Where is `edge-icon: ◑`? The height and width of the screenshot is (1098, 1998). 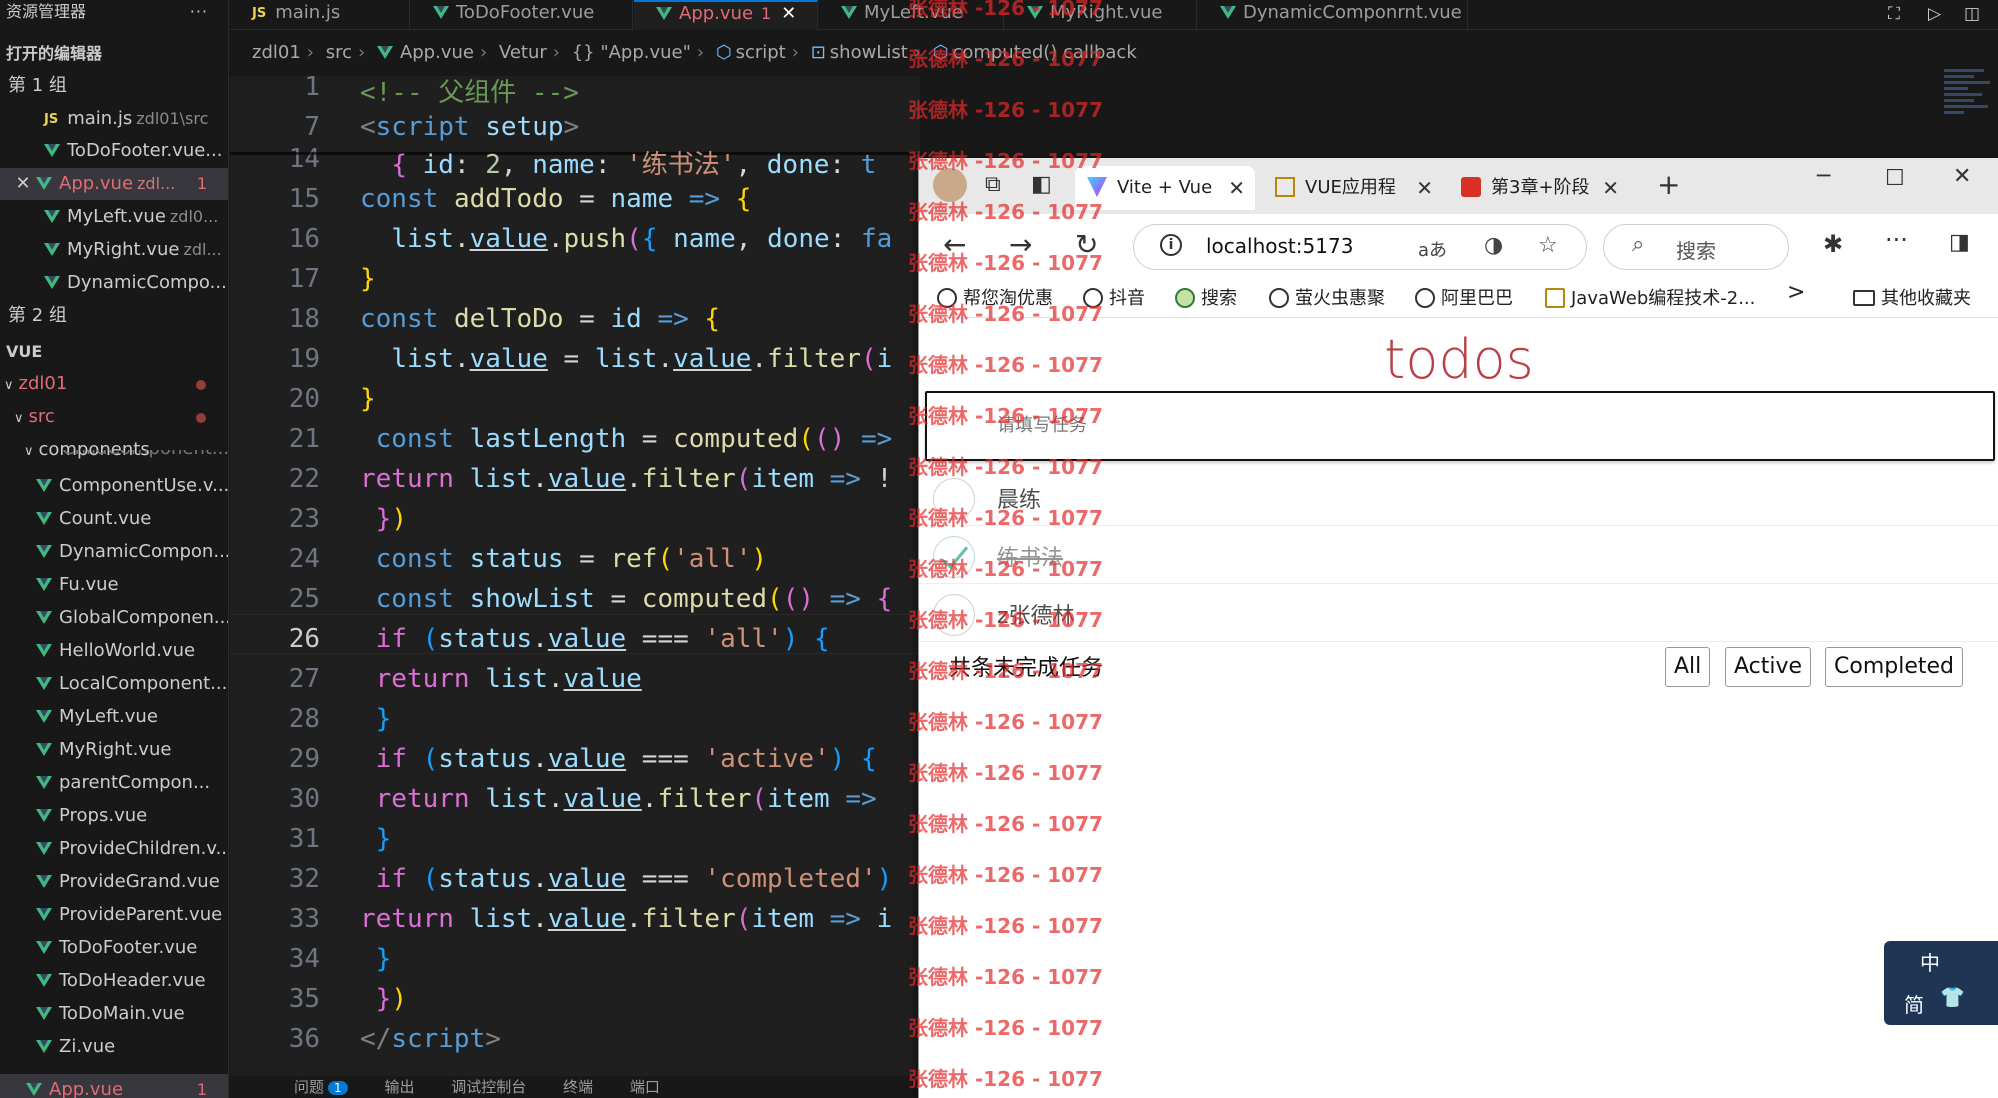 edge-icon: ◑ is located at coordinates (1493, 245).